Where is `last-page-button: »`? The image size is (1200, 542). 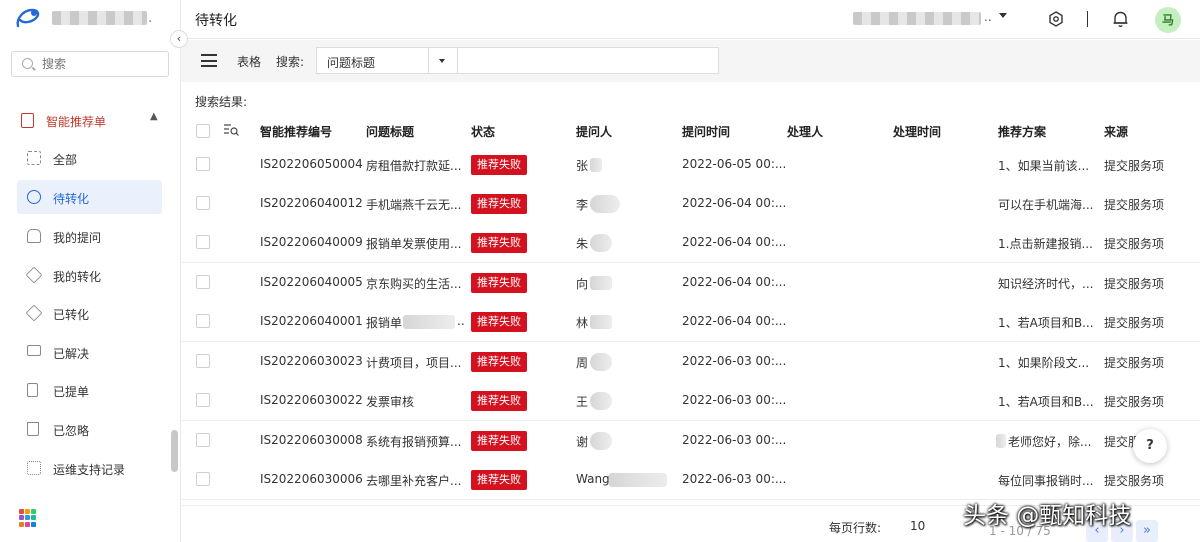 last-page-button: » is located at coordinates (1147, 531).